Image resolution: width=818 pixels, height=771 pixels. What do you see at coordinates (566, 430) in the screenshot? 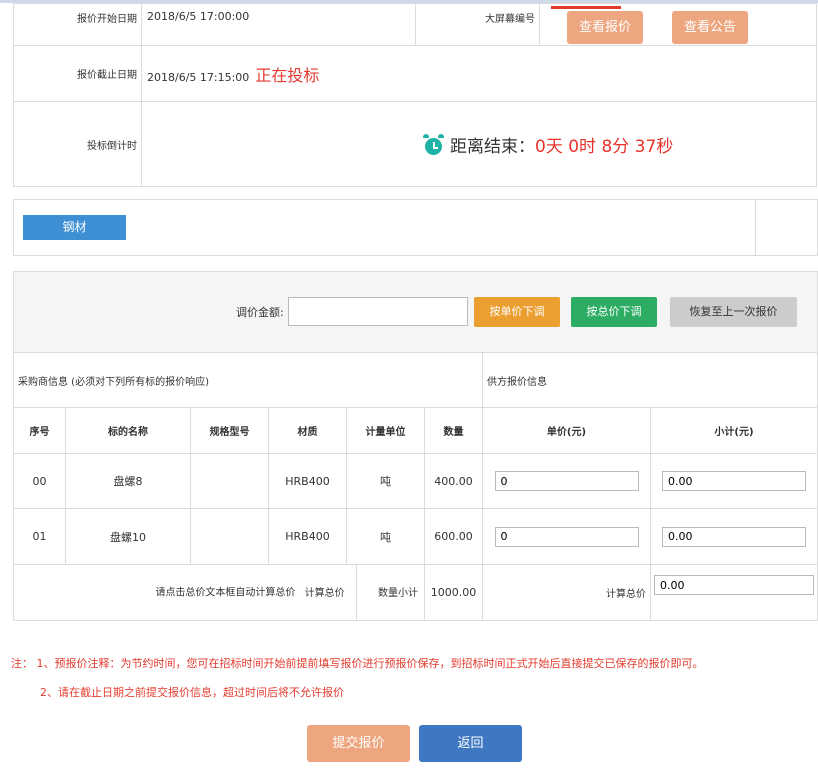
I see `col-unit-price: 单价(元)` at bounding box center [566, 430].